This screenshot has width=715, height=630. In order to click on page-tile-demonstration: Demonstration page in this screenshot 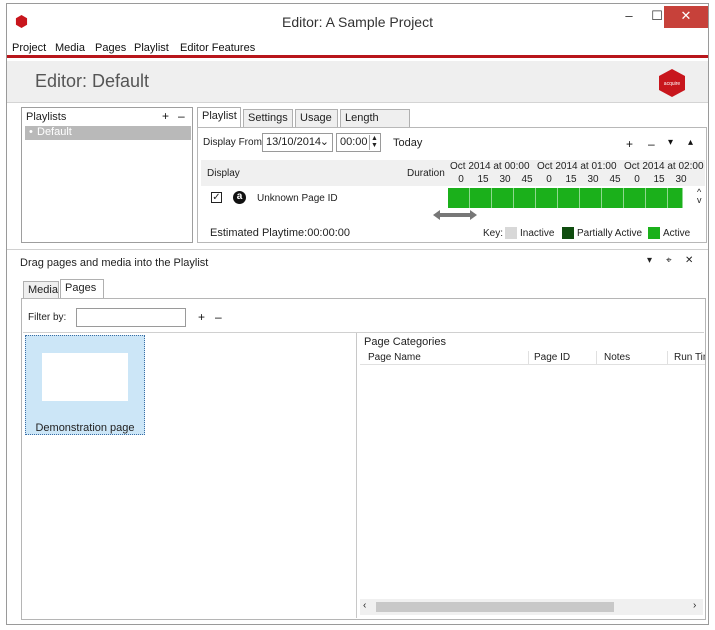, I will do `click(85, 385)`.